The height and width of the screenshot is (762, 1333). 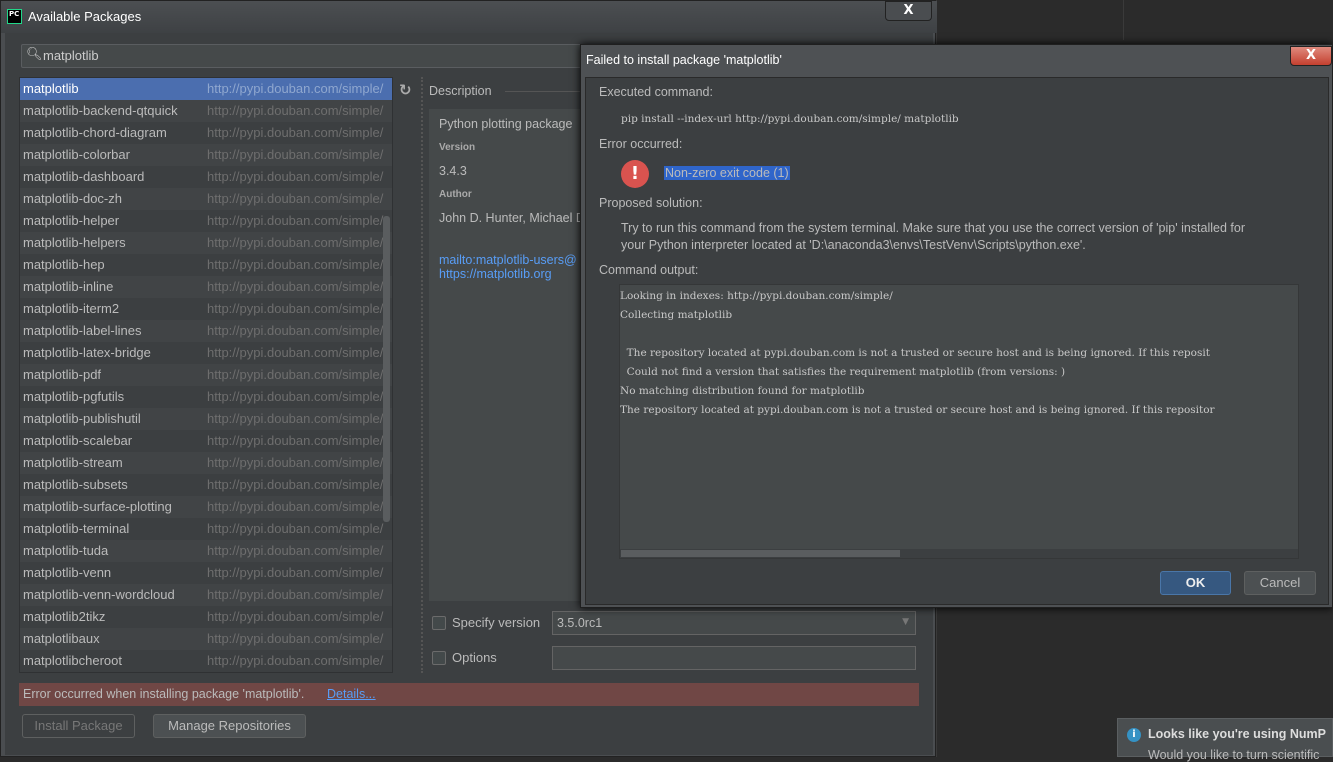 What do you see at coordinates (684, 60) in the screenshot?
I see `dialog-title: Failed to install package 'matplotlib'` at bounding box center [684, 60].